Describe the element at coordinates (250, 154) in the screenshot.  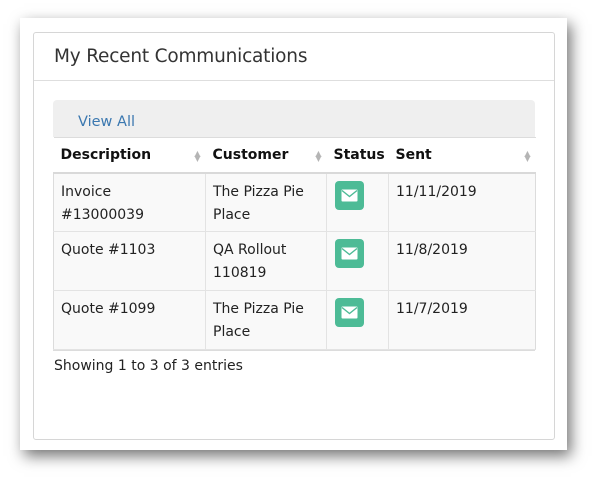
I see `column-header-label: Customer` at that location.